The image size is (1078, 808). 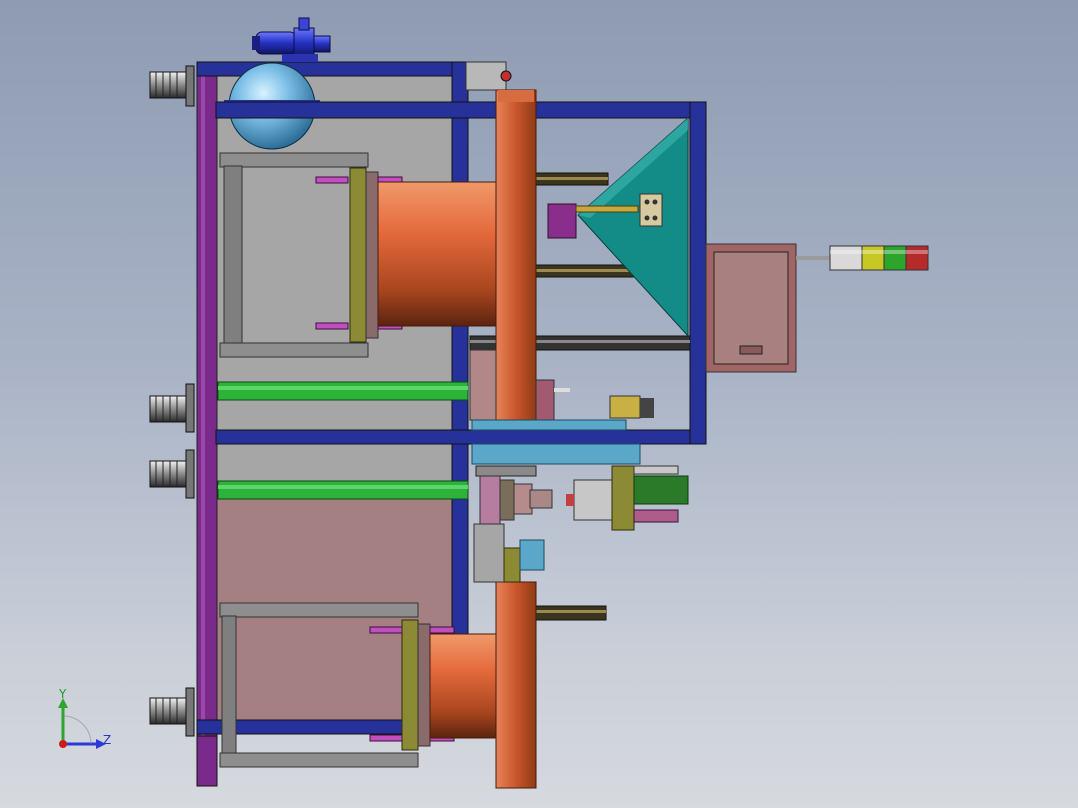 What do you see at coordinates (862, 258) in the screenshot?
I see `stack-light` at bounding box center [862, 258].